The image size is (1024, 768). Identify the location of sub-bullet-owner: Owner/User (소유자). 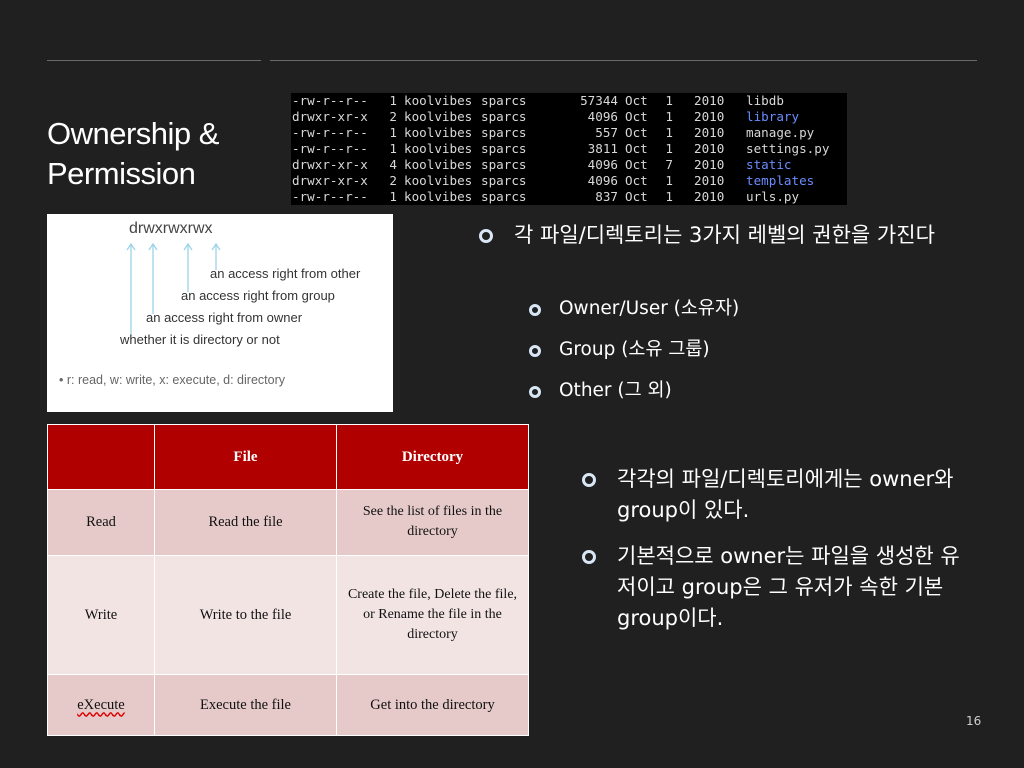
(649, 308).